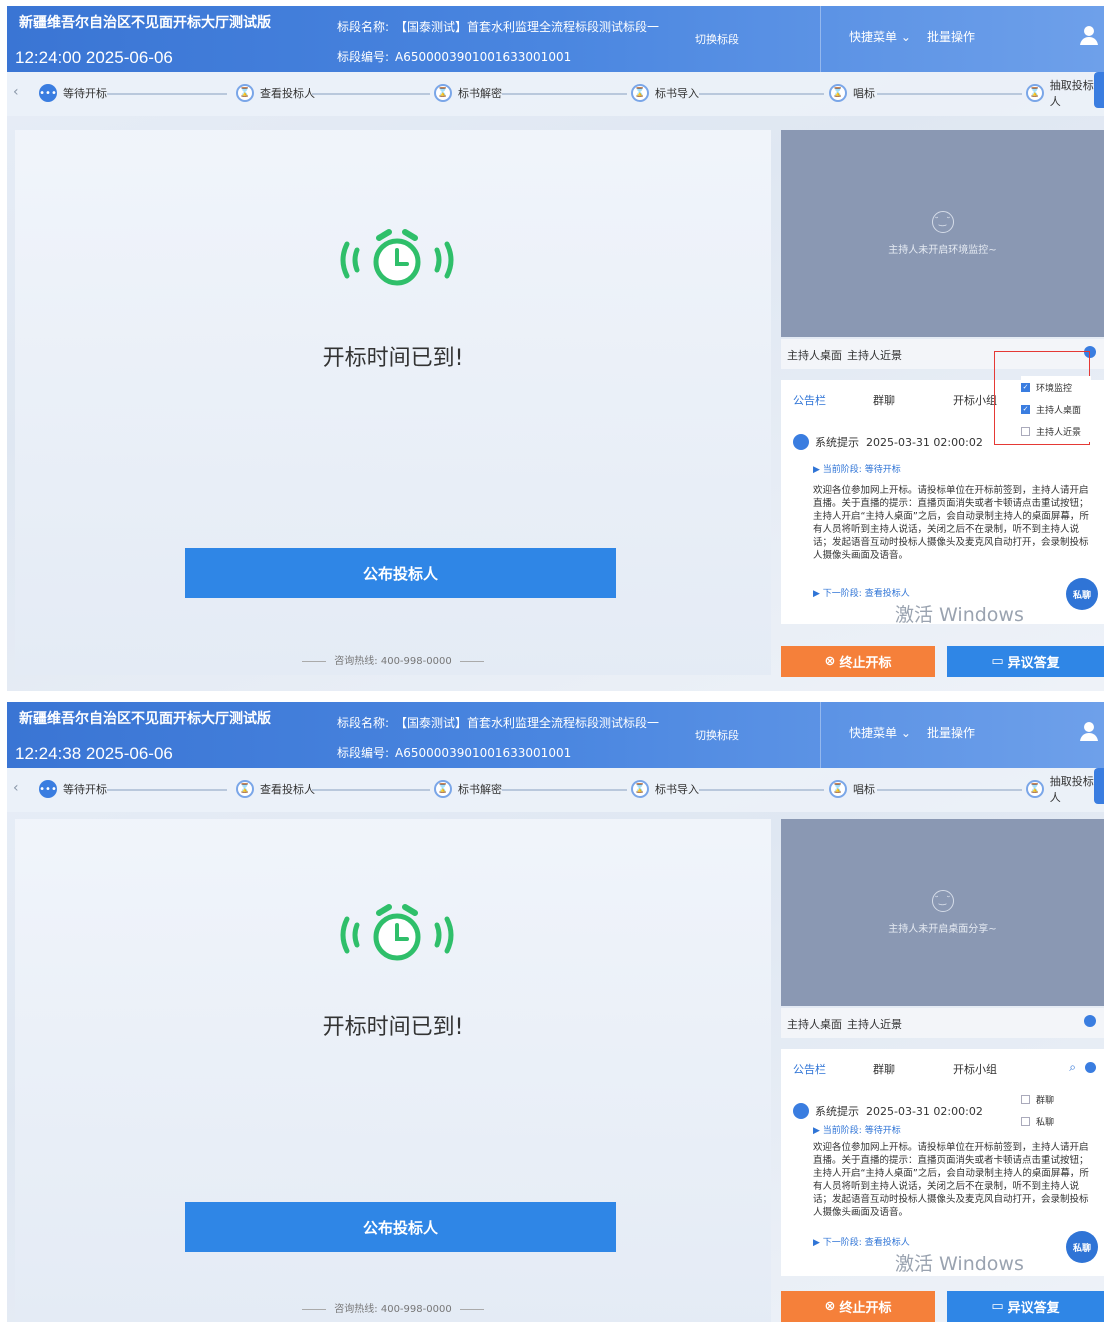 This screenshot has height=1322, width=1104. I want to click on next-stage-text: 下一阶段: 查看投标人, so click(866, 594).